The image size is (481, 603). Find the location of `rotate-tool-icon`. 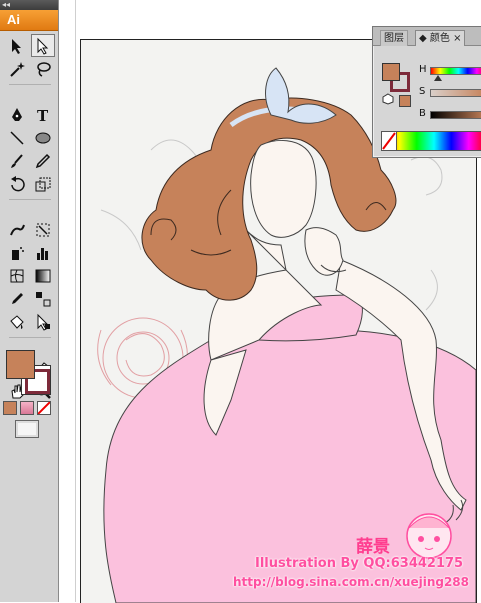

rotate-tool-icon is located at coordinates (18, 183).